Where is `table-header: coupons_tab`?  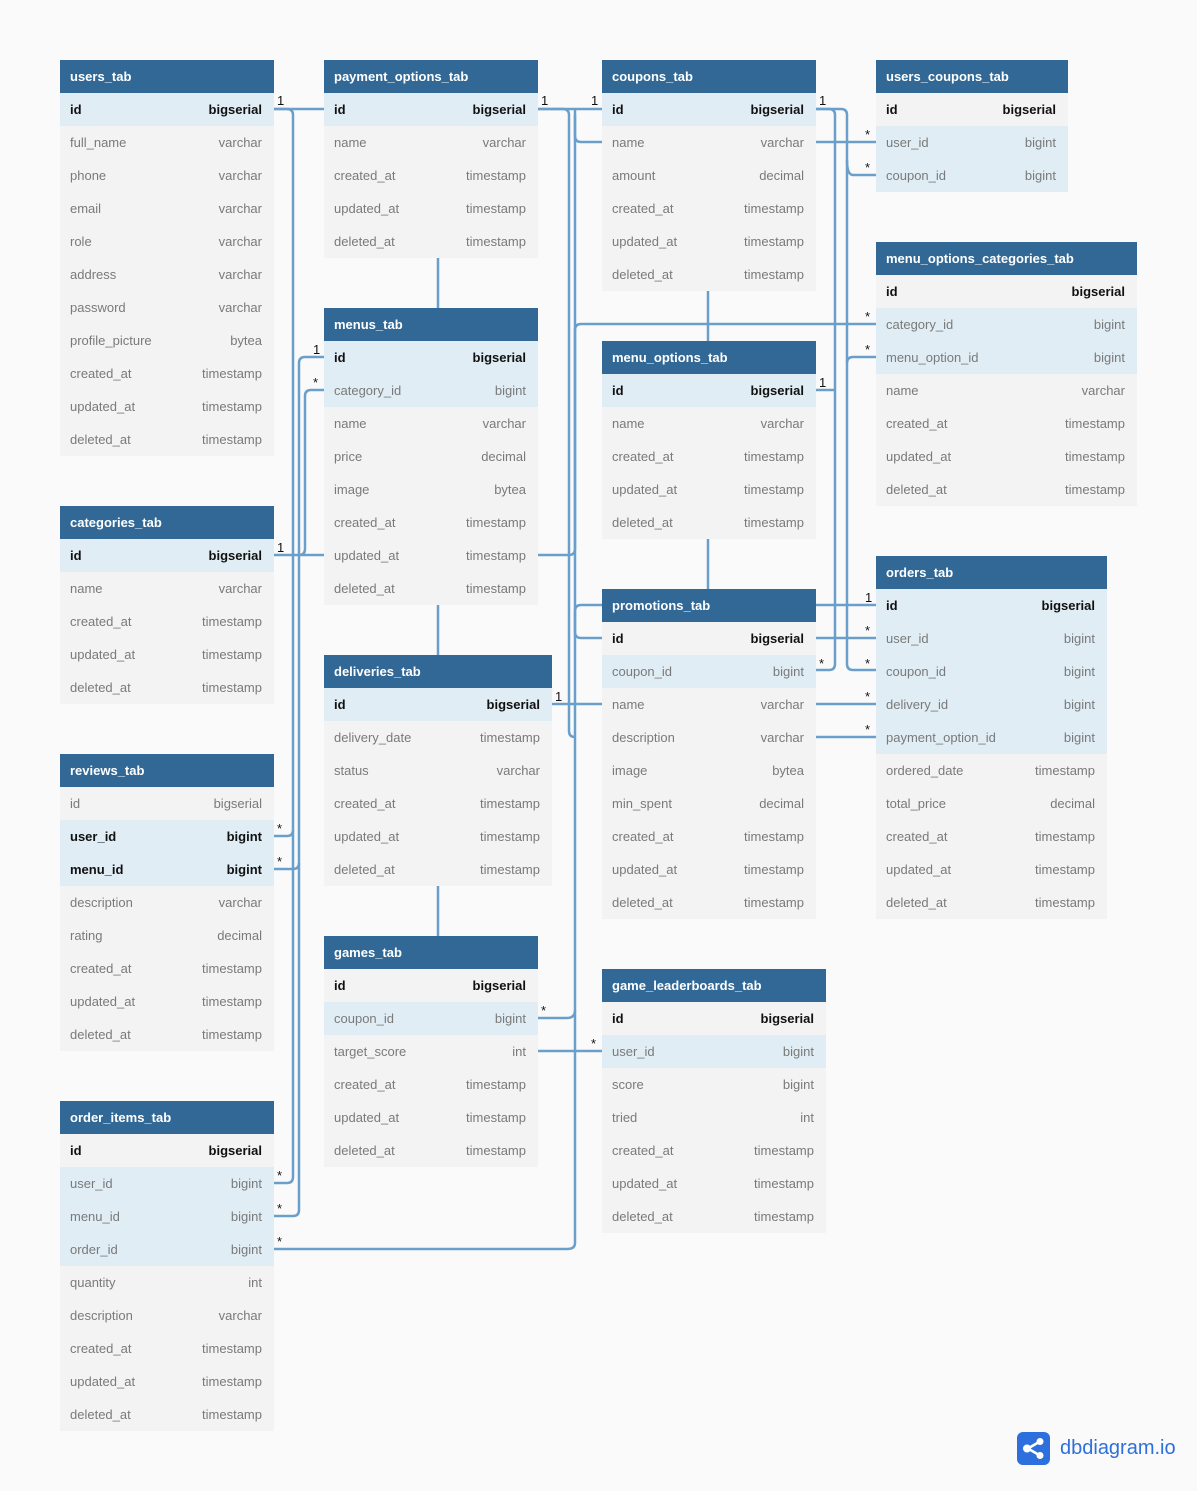 table-header: coupons_tab is located at coordinates (709, 76).